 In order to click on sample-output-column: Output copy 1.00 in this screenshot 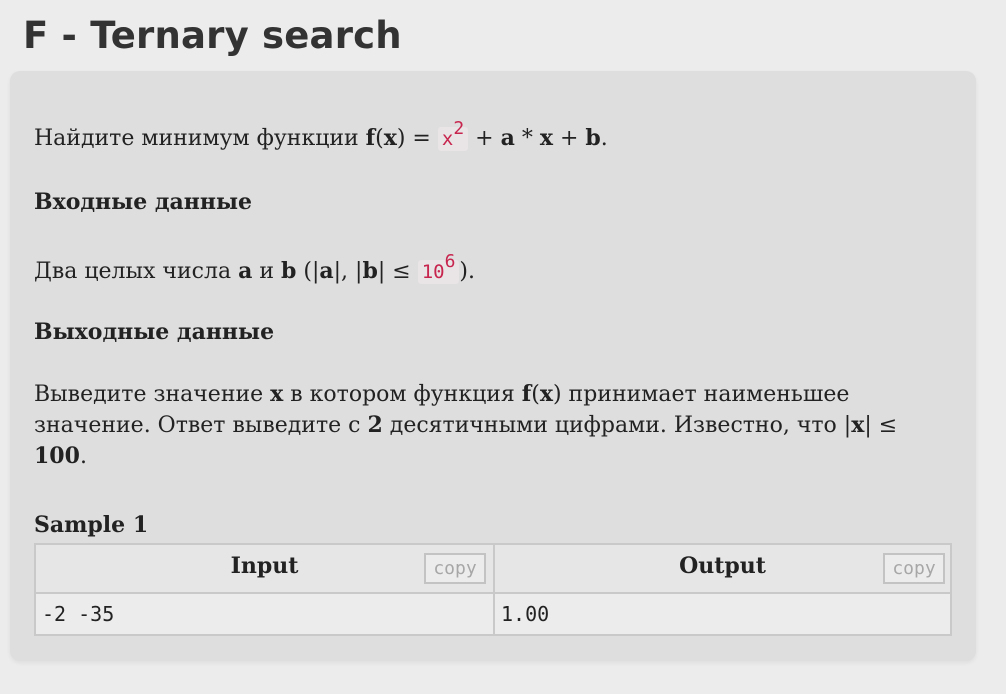, I will do `click(722, 589)`.